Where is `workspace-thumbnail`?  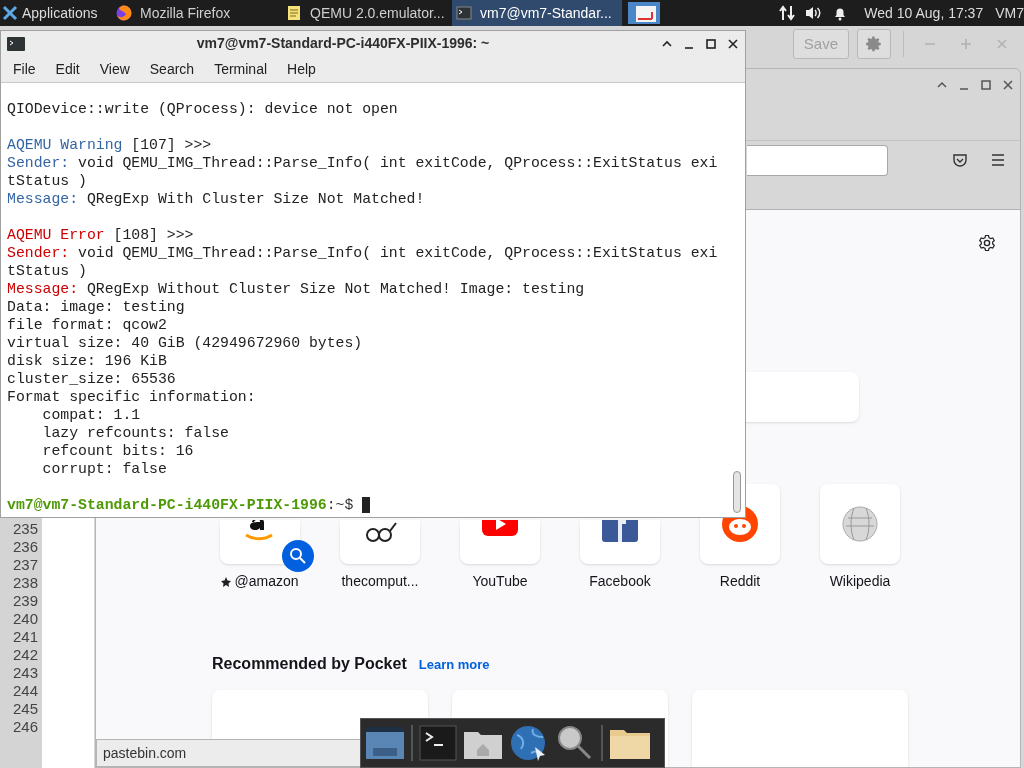 workspace-thumbnail is located at coordinates (644, 13).